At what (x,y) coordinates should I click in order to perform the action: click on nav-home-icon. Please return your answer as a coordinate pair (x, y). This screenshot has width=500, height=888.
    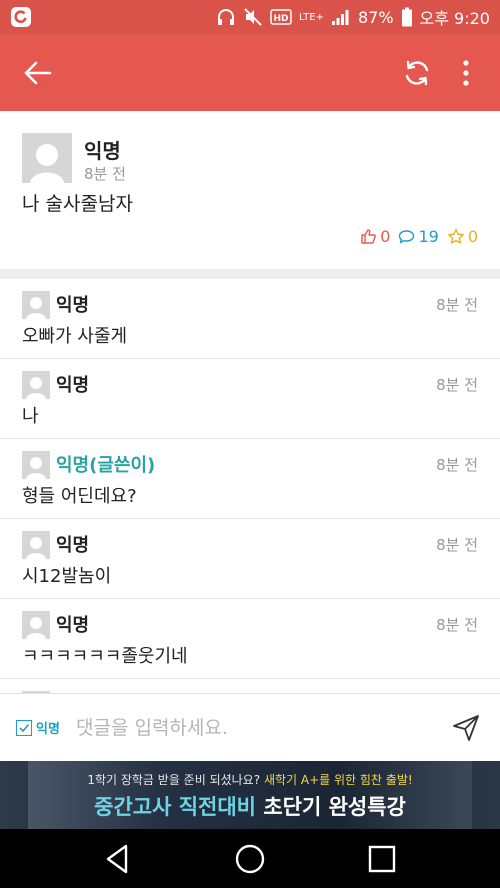
    Looking at the image, I should click on (250, 859).